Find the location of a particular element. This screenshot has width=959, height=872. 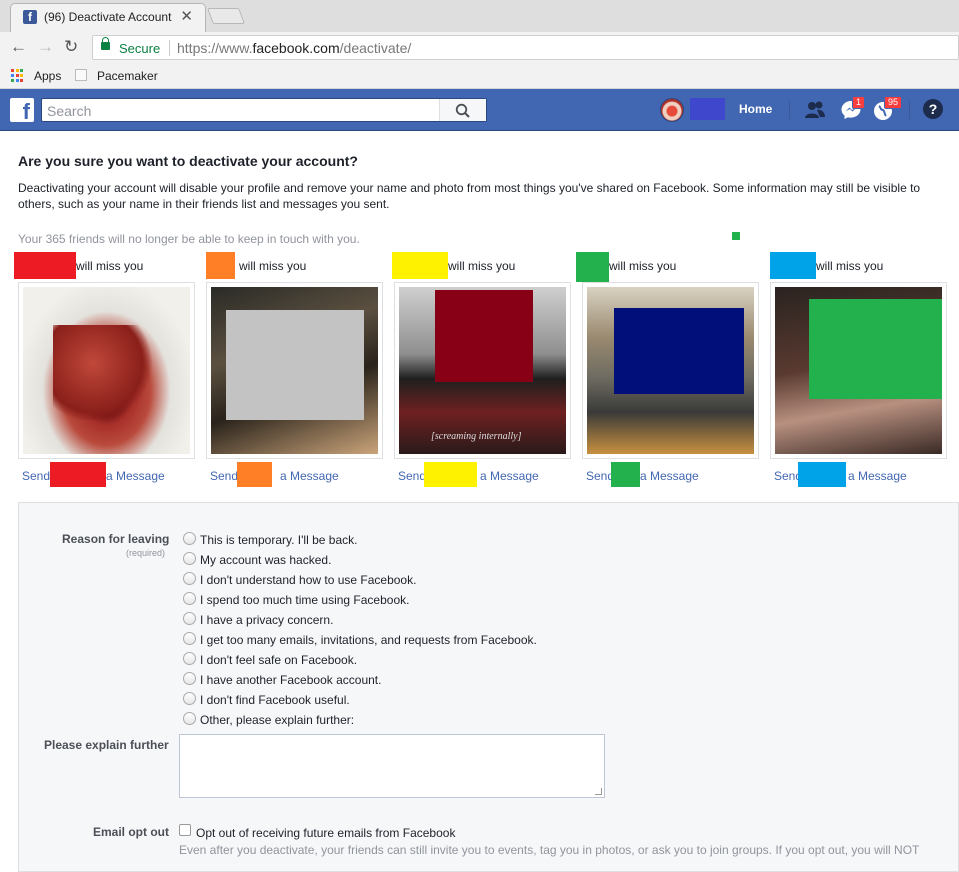

back-arrow-icon: ← is located at coordinates (18, 47).